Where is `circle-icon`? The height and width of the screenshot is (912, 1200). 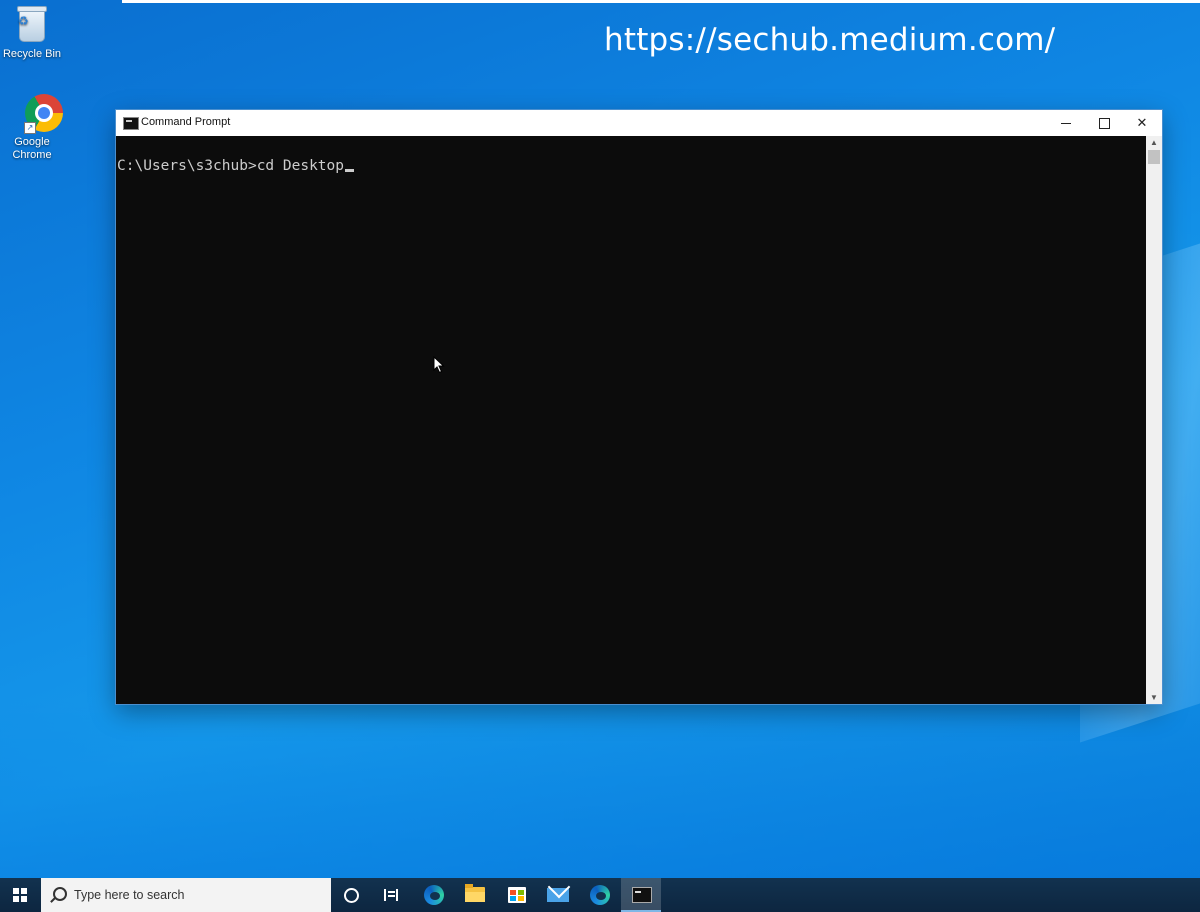 circle-icon is located at coordinates (351, 895).